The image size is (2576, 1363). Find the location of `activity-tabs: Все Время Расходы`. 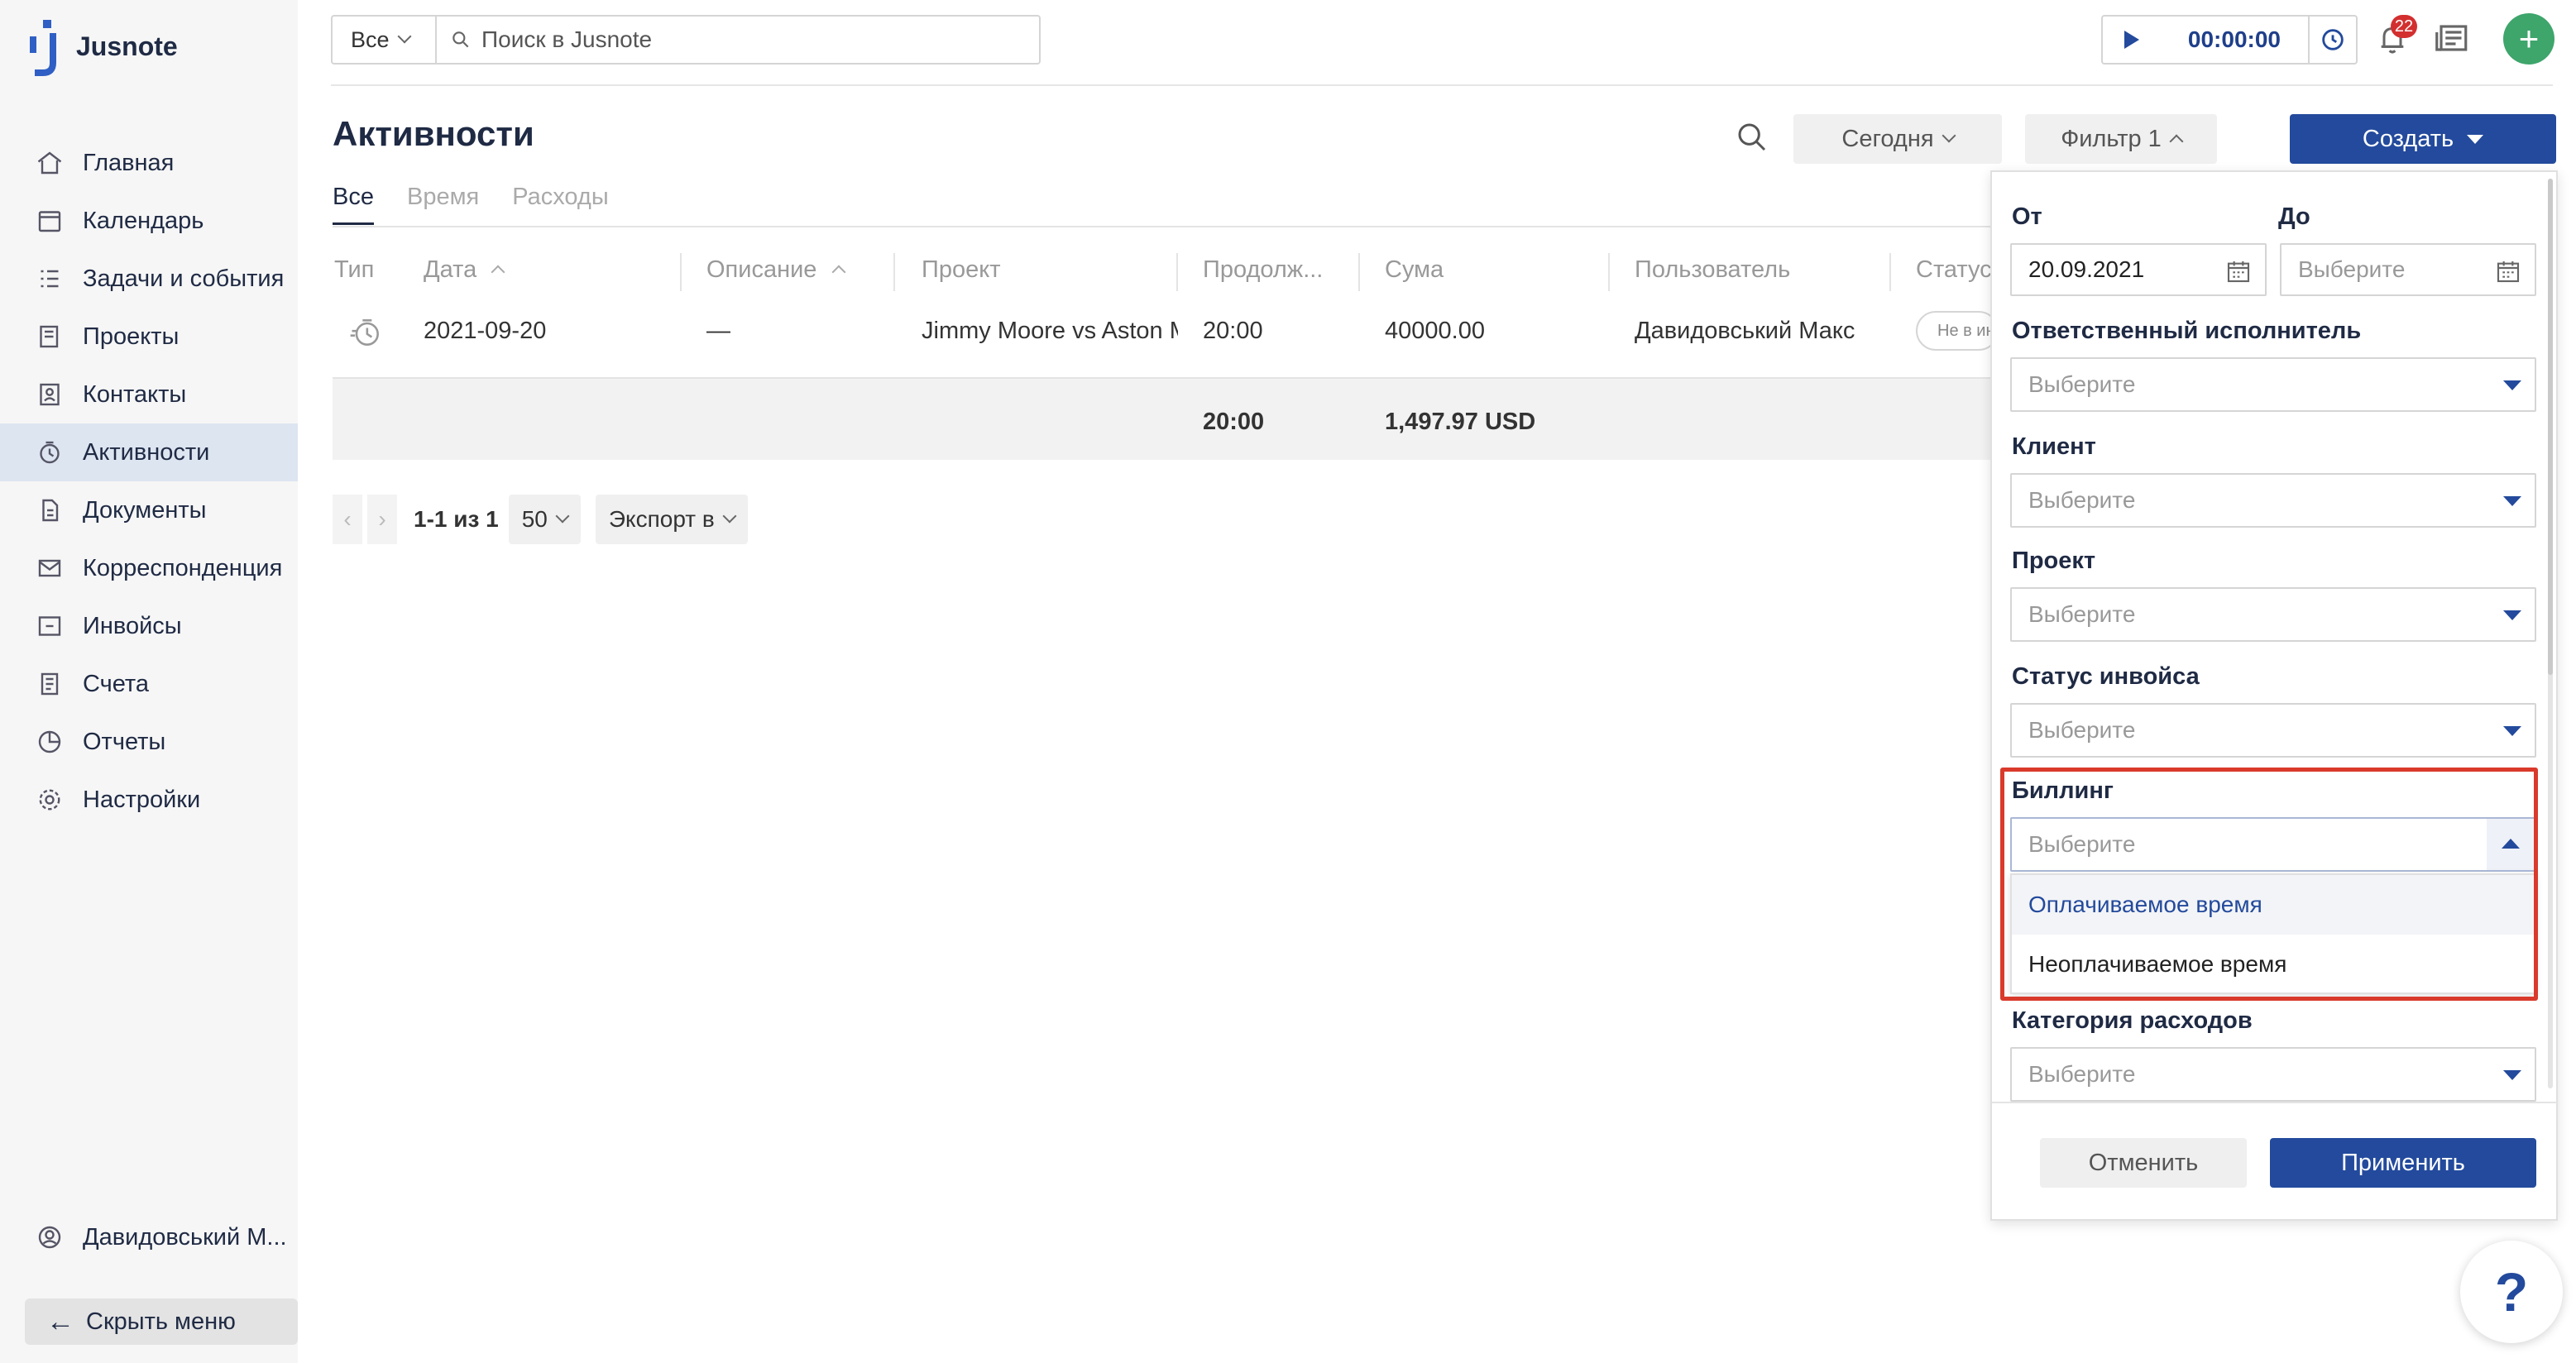

activity-tabs: Все Время Расходы is located at coordinates (487, 205).